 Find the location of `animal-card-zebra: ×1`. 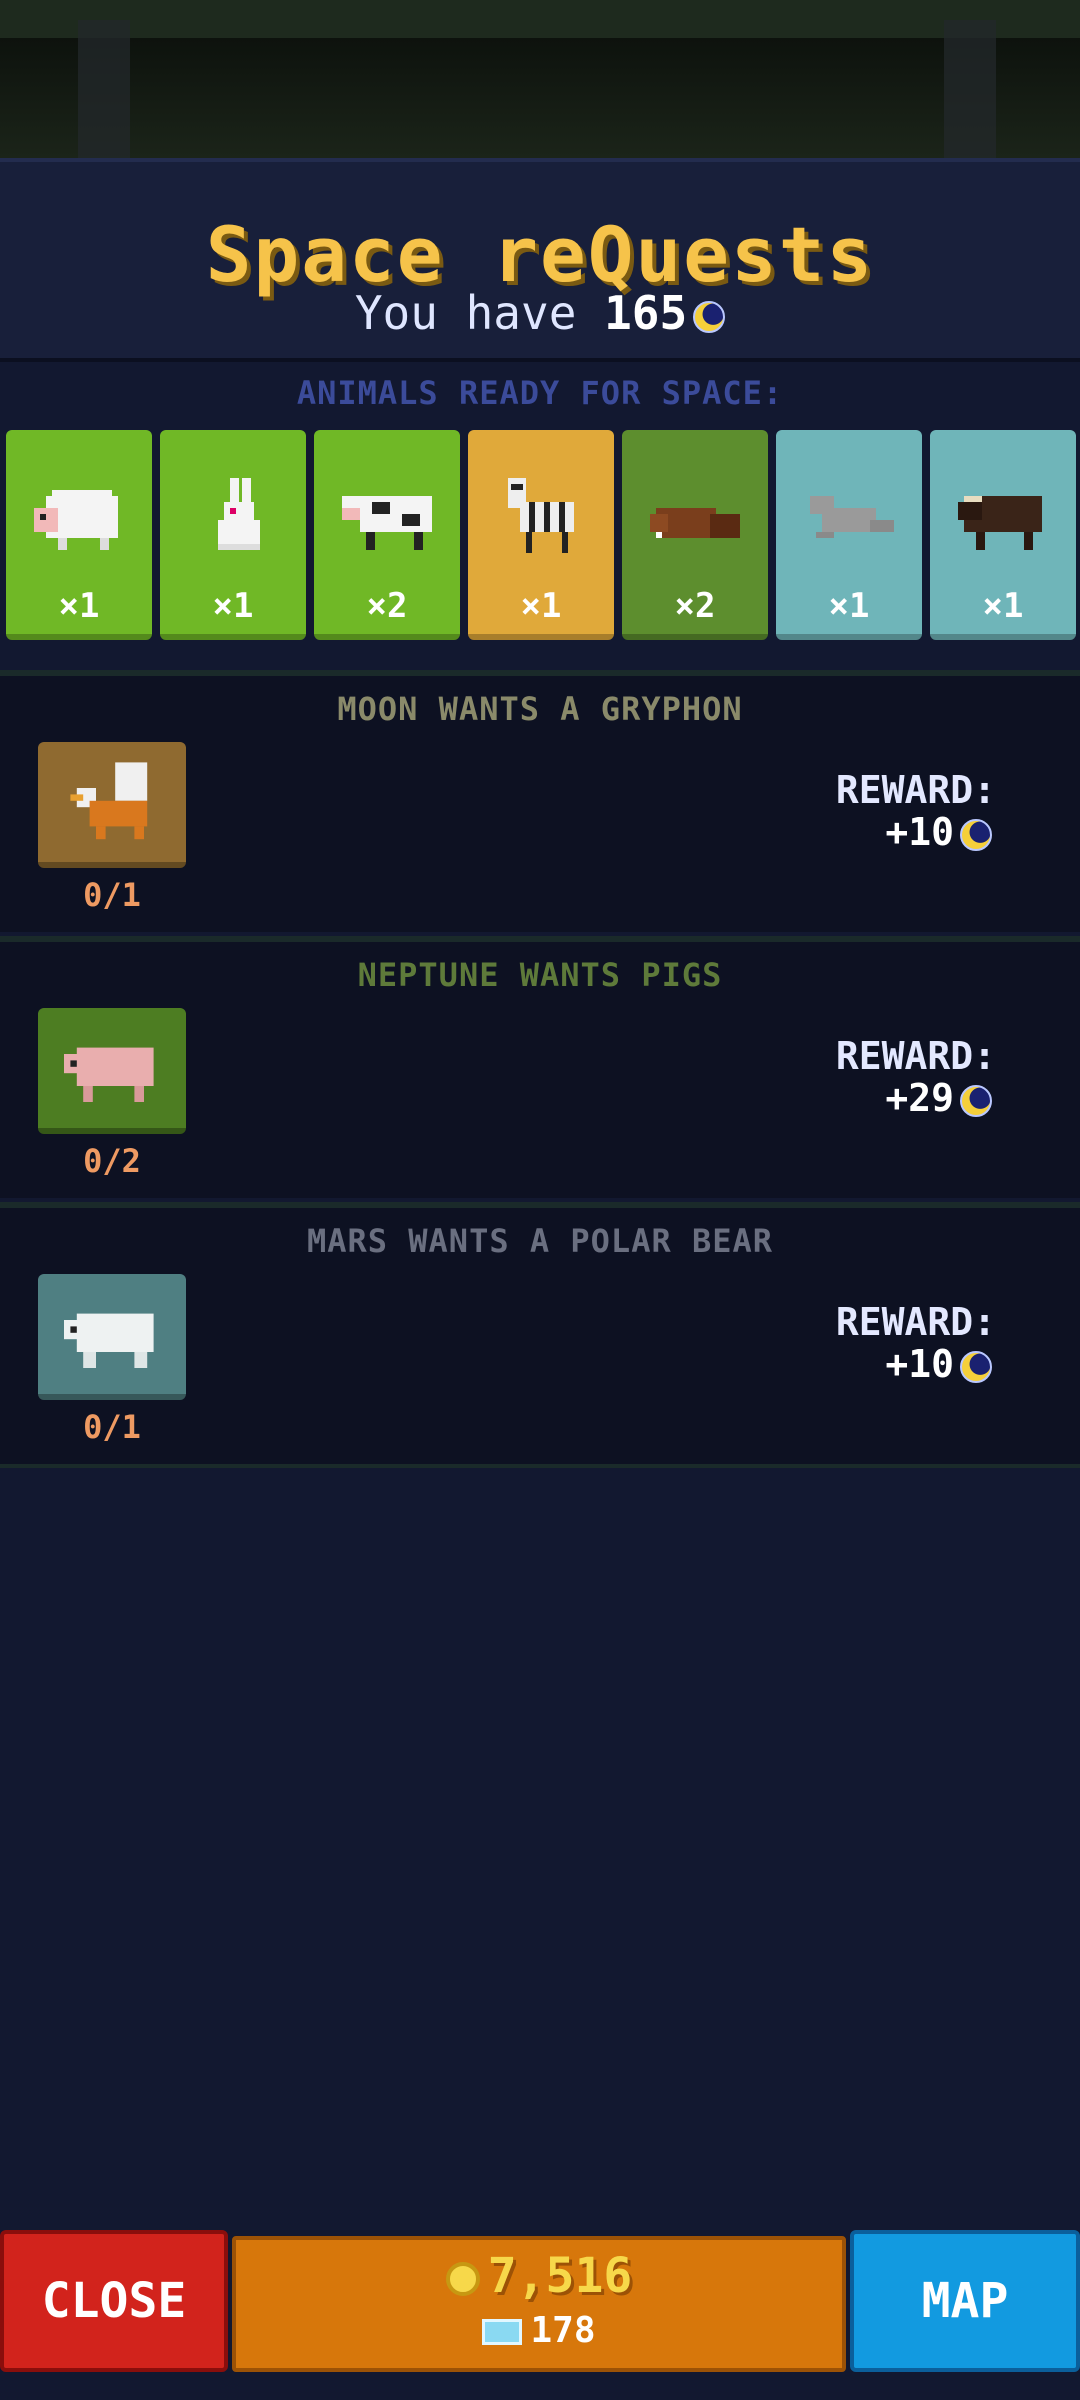

animal-card-zebra: ×1 is located at coordinates (541, 535).